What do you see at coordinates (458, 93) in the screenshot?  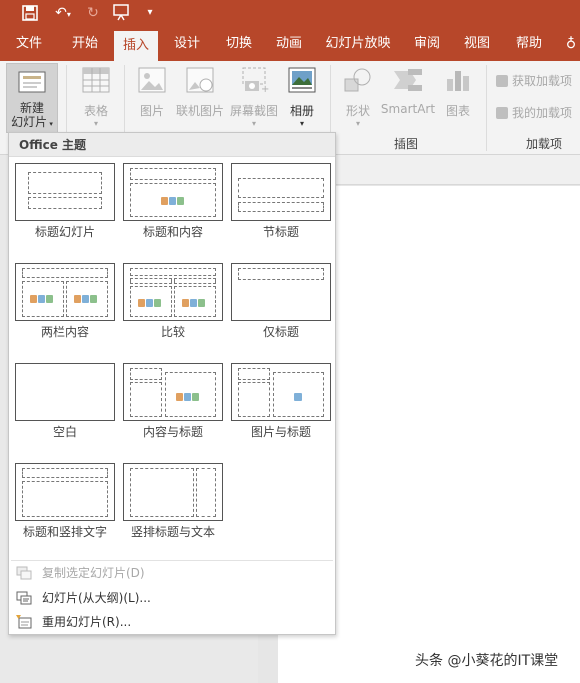 I see `chart-button: 图表` at bounding box center [458, 93].